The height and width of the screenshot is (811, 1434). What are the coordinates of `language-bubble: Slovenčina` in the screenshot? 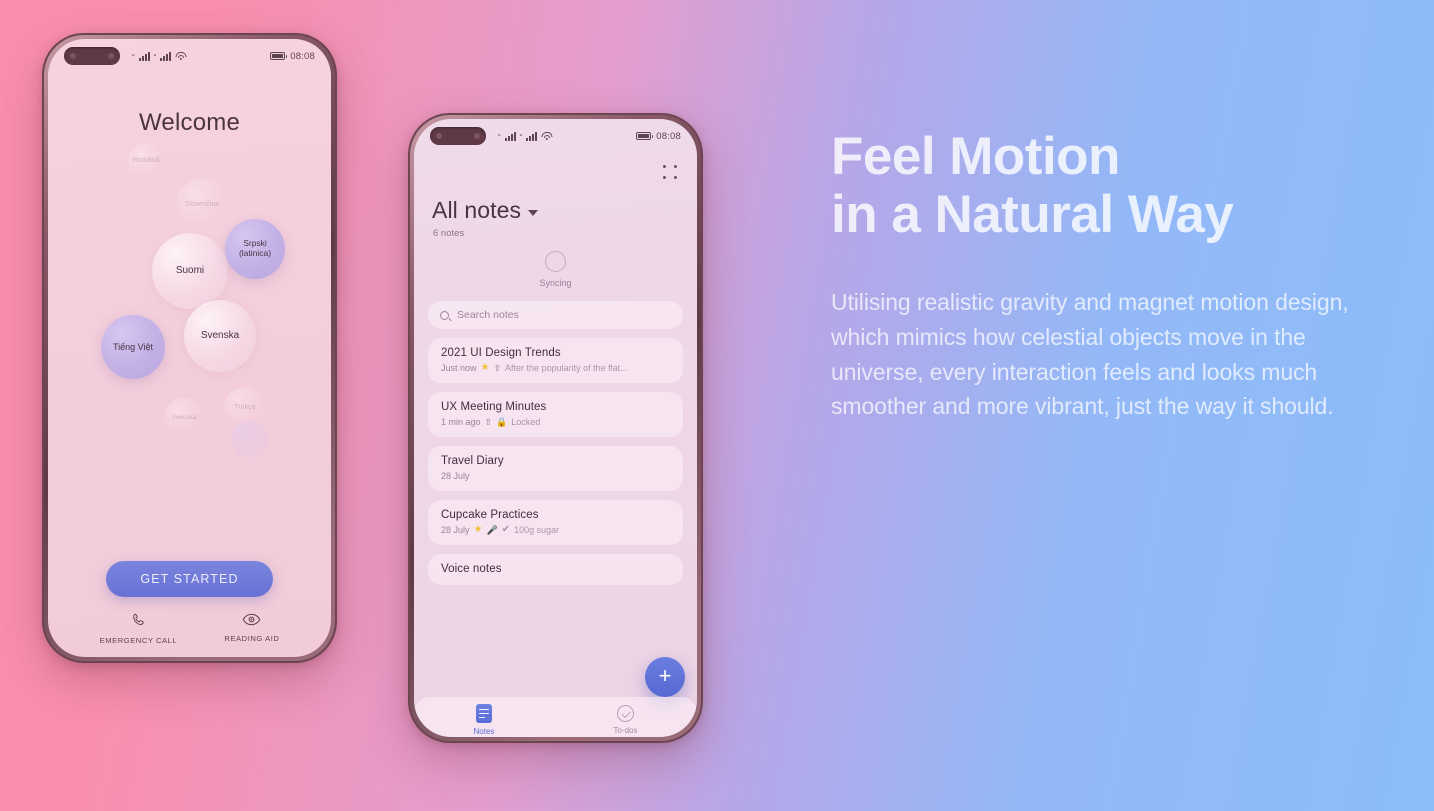 It's located at (202, 205).